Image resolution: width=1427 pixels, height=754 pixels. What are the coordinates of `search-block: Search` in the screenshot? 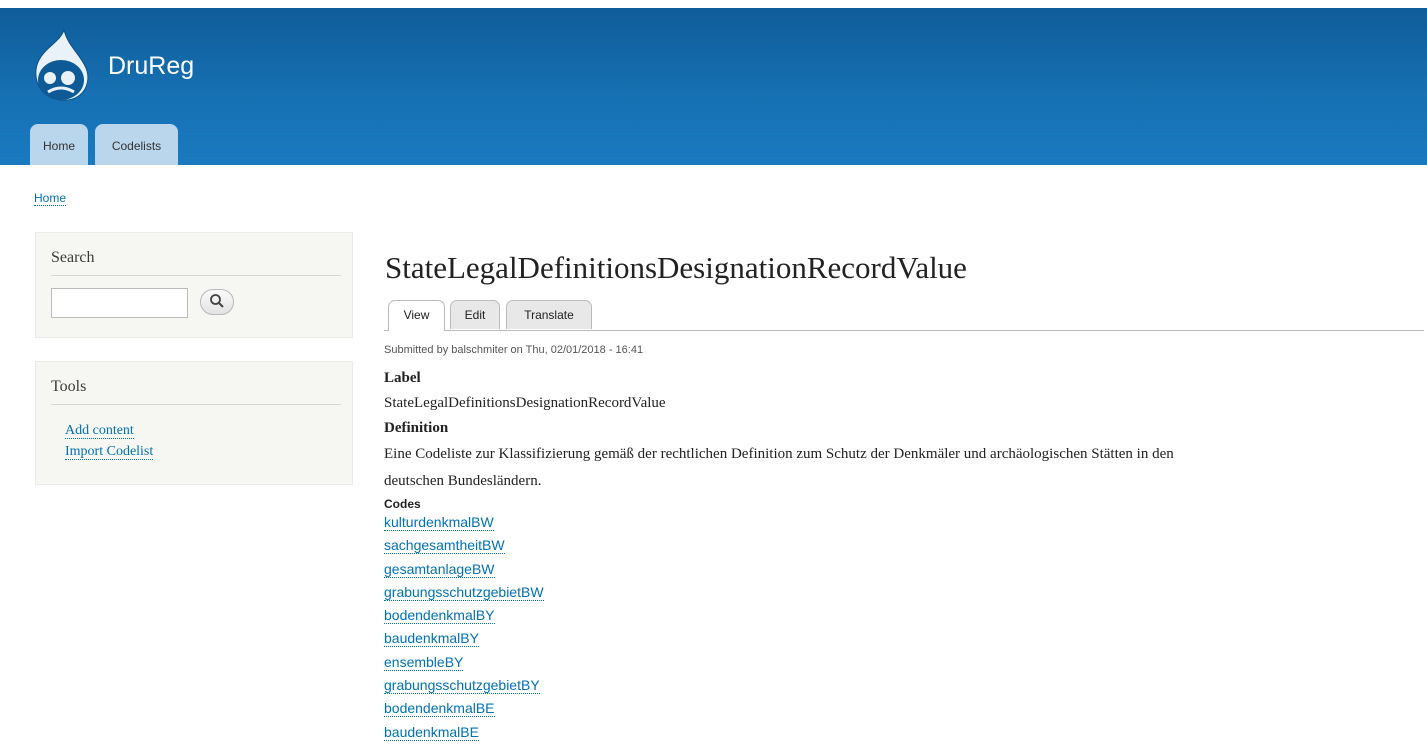 It's located at (194, 285).